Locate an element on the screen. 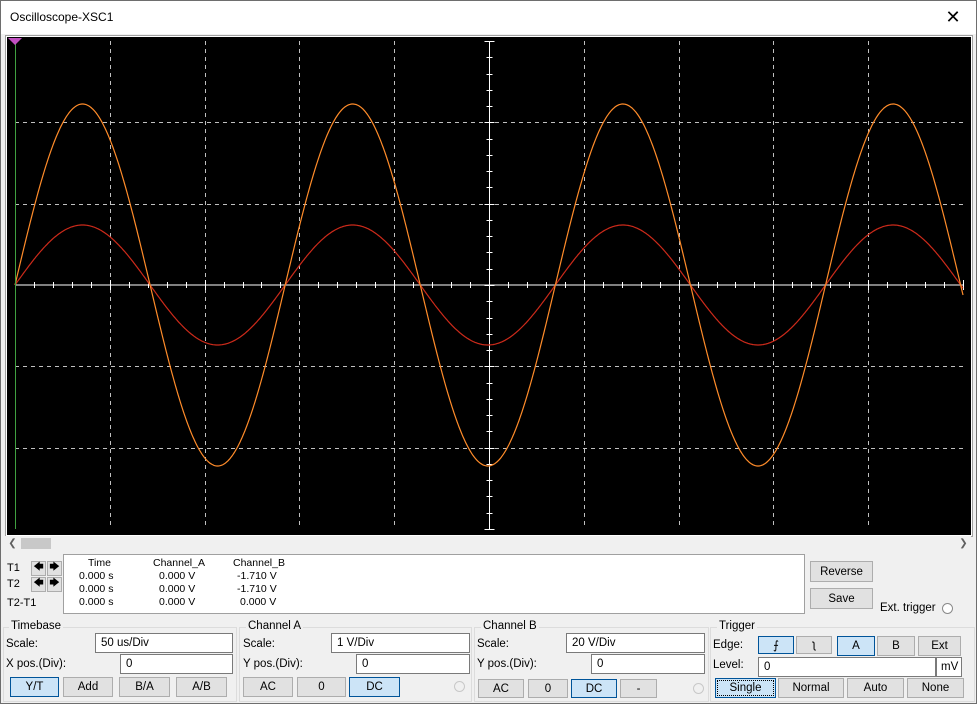  channel-b-ypos-label: Y pos.(Div): is located at coordinates (507, 664).